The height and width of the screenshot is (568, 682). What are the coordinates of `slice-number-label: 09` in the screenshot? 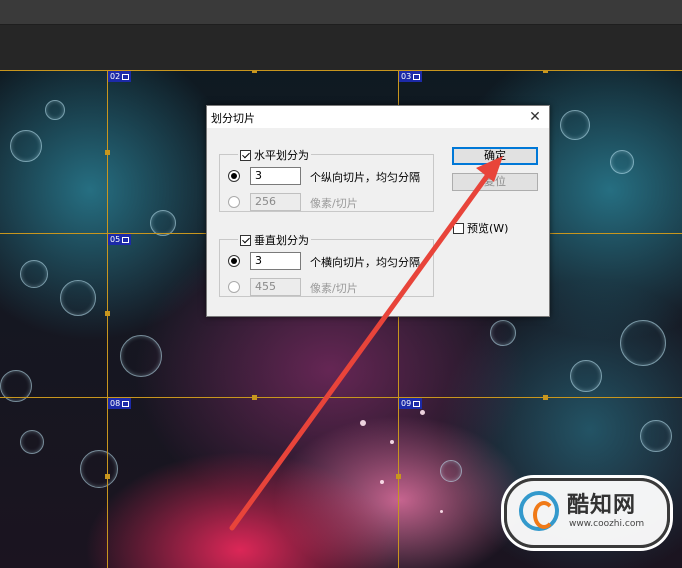 It's located at (411, 403).